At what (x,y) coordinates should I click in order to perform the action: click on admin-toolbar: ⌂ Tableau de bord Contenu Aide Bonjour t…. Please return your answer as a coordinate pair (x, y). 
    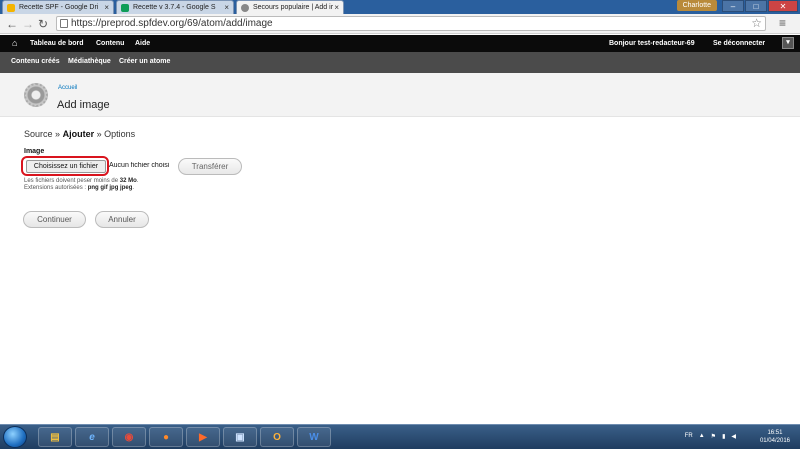
    Looking at the image, I should click on (400, 43).